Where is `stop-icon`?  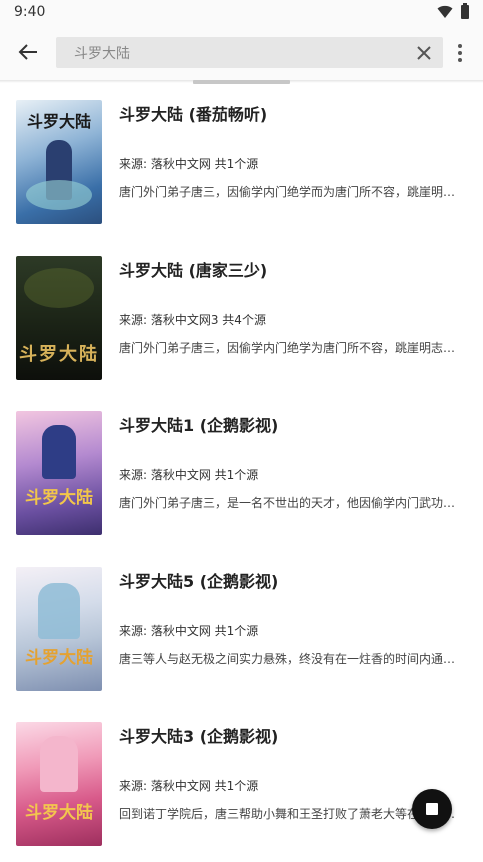
stop-icon is located at coordinates (432, 809).